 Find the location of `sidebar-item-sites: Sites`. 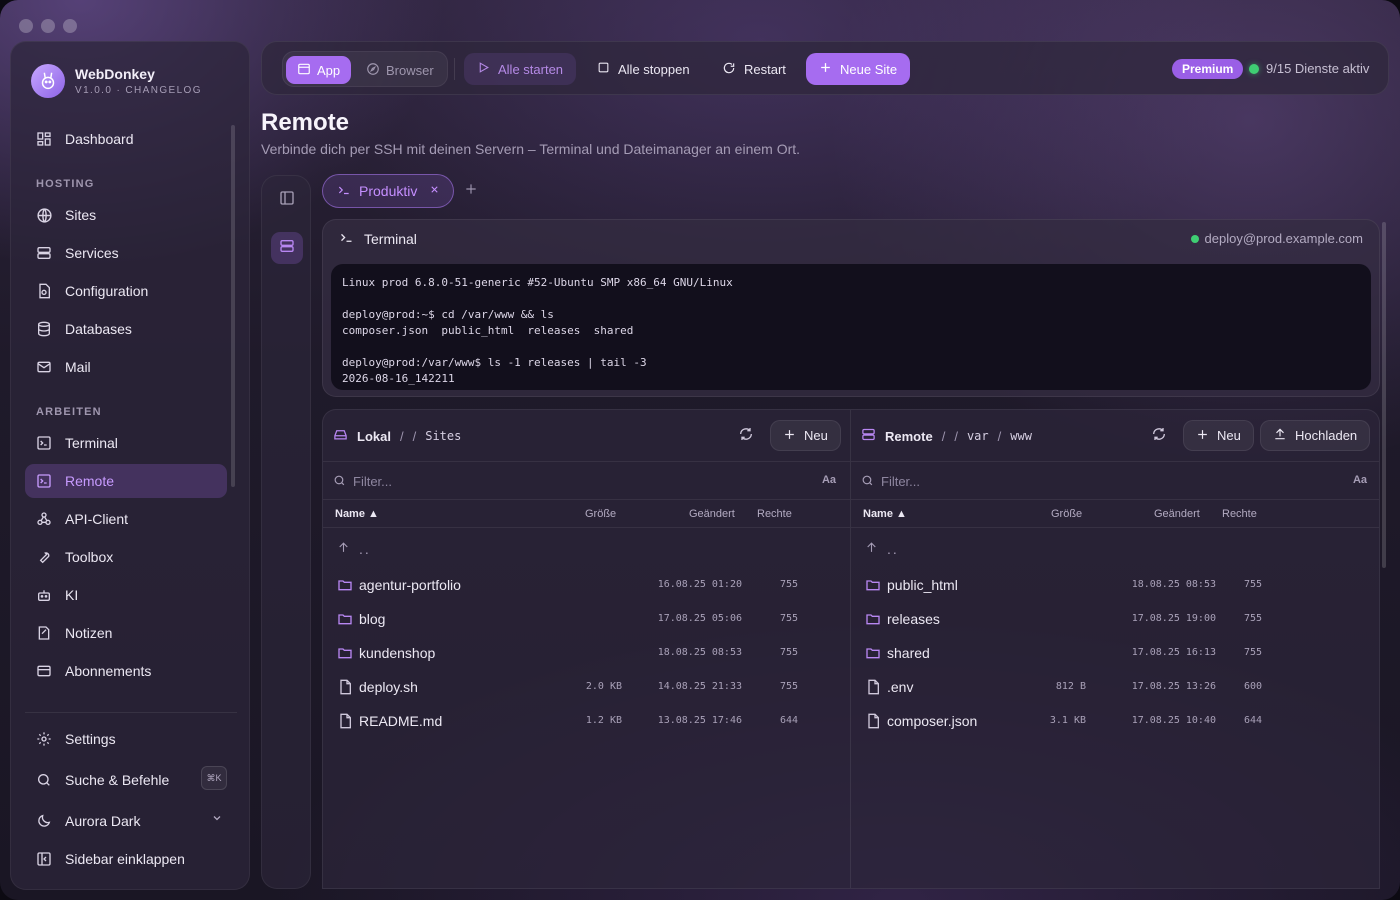

sidebar-item-sites: Sites is located at coordinates (126, 215).